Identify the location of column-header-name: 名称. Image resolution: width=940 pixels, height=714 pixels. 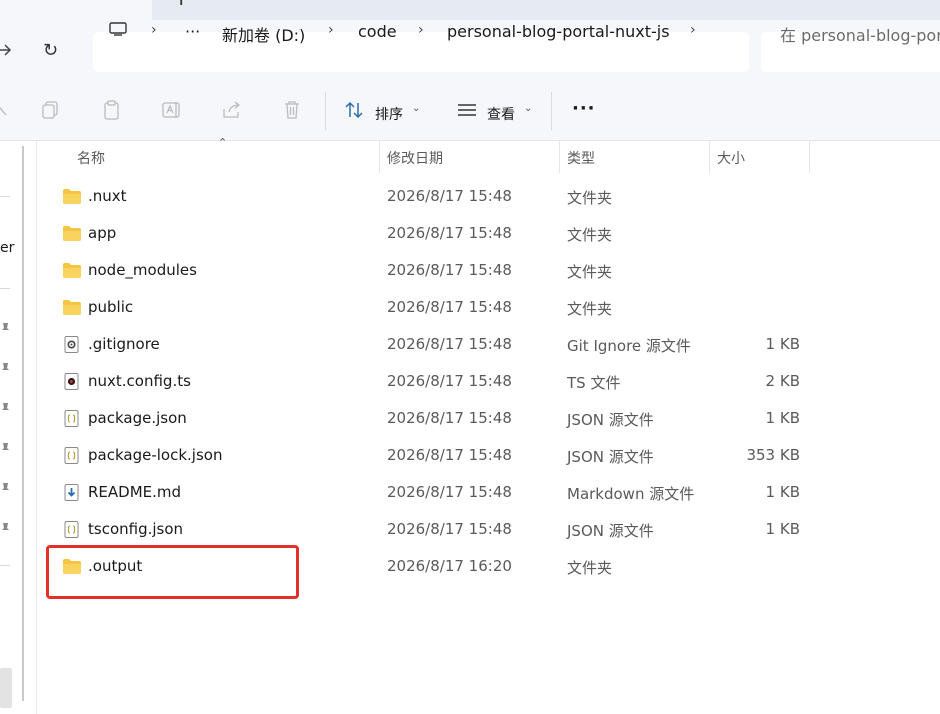
(91, 158).